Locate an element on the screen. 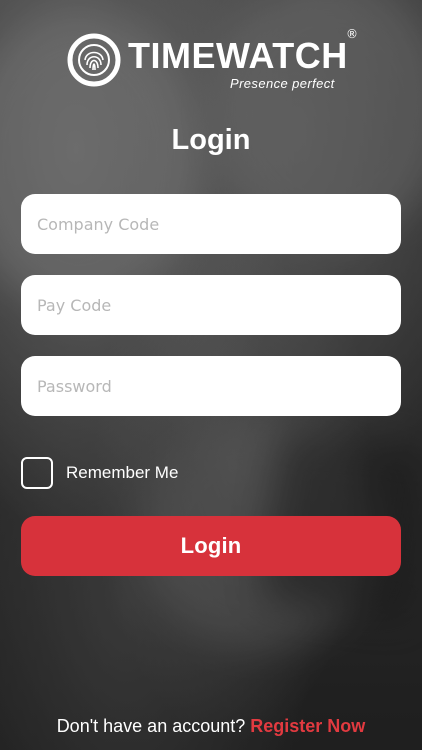  remember-me-row: Remember Me is located at coordinates (99, 473).